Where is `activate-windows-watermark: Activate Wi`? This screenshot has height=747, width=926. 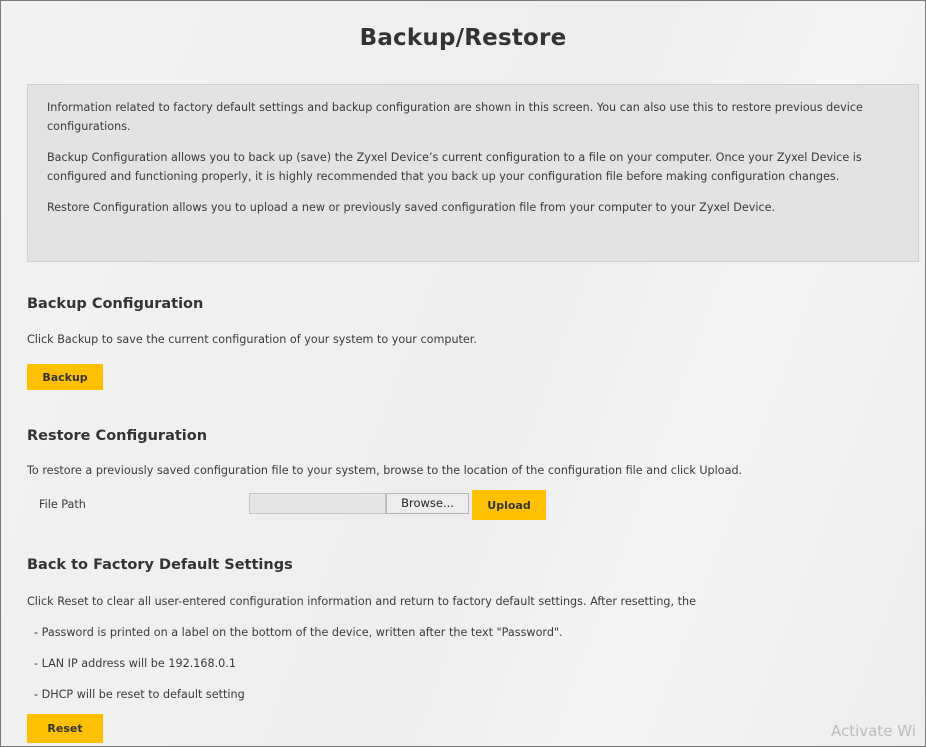 activate-windows-watermark: Activate Wi is located at coordinates (873, 731).